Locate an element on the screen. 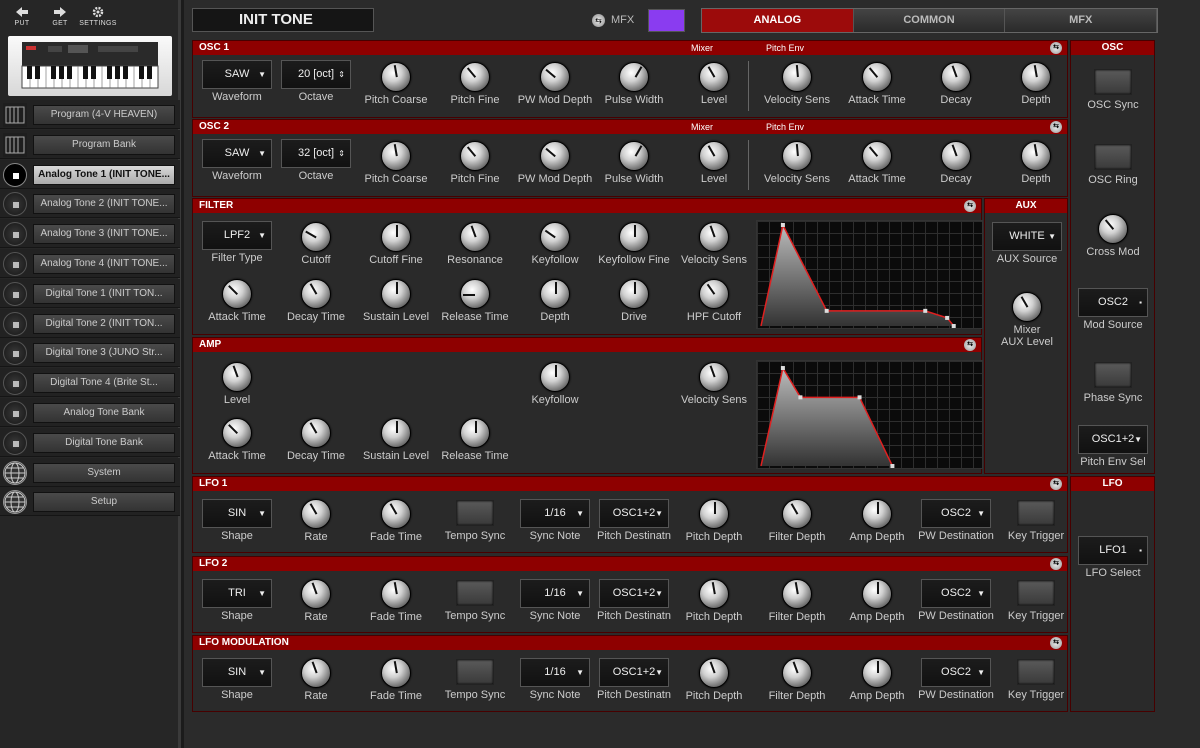 This screenshot has width=1200, height=748. lfomod-shape-dropdown: SIN ▼ is located at coordinates (237, 672).